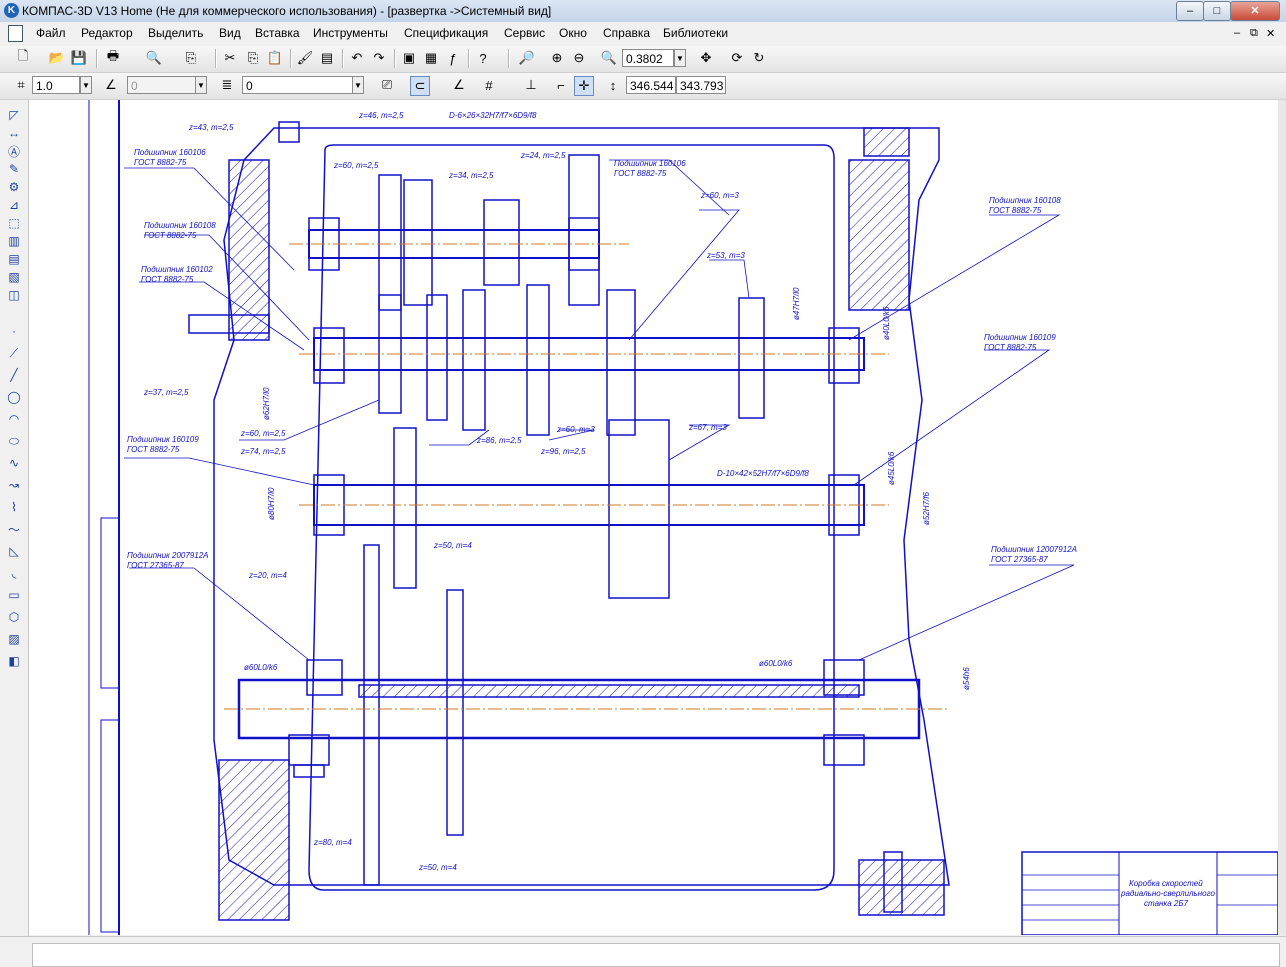 This screenshot has height=967, width=1286. I want to click on grid-icon: #, so click(489, 85).